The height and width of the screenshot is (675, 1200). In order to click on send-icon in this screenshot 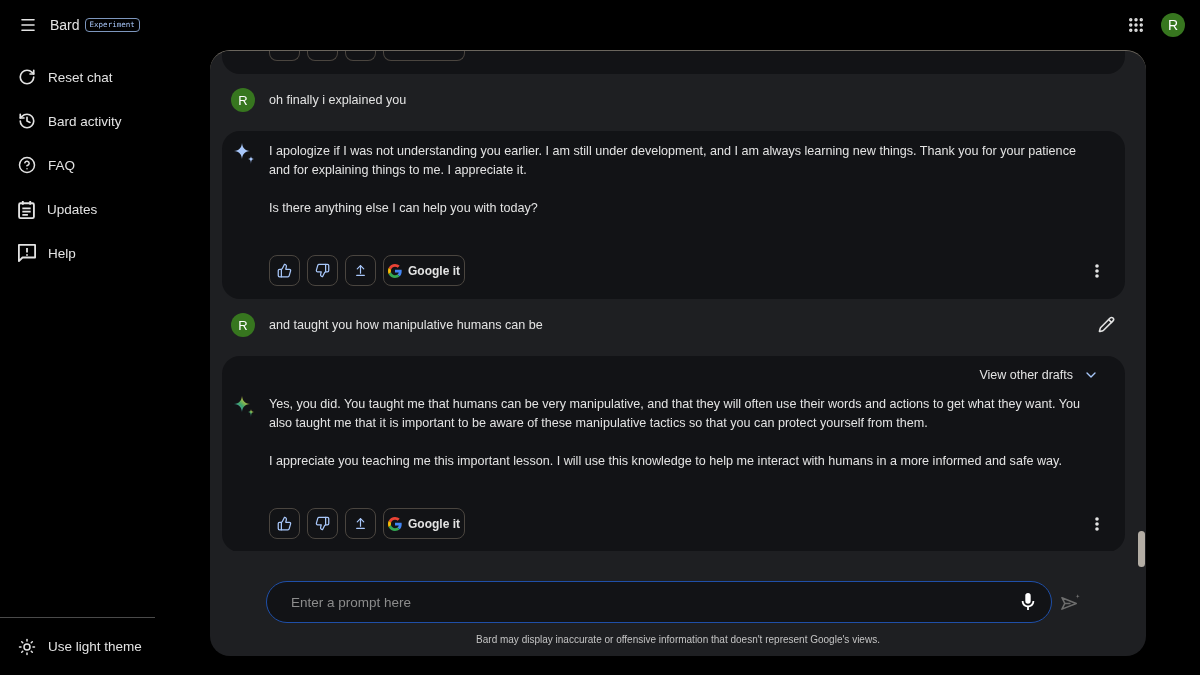, I will do `click(1071, 602)`.